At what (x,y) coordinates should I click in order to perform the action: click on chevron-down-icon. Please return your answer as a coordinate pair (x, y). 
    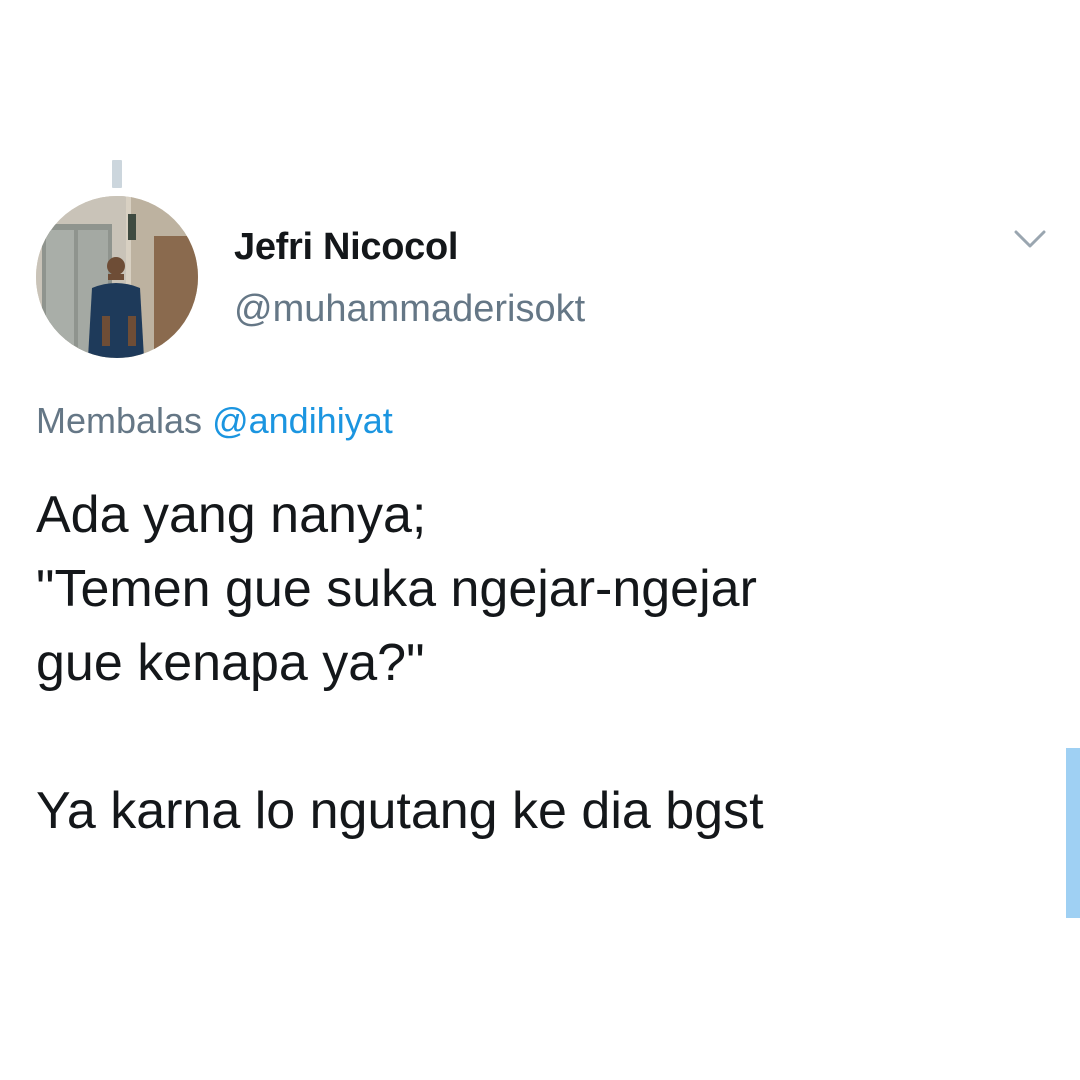
    Looking at the image, I should click on (1030, 239).